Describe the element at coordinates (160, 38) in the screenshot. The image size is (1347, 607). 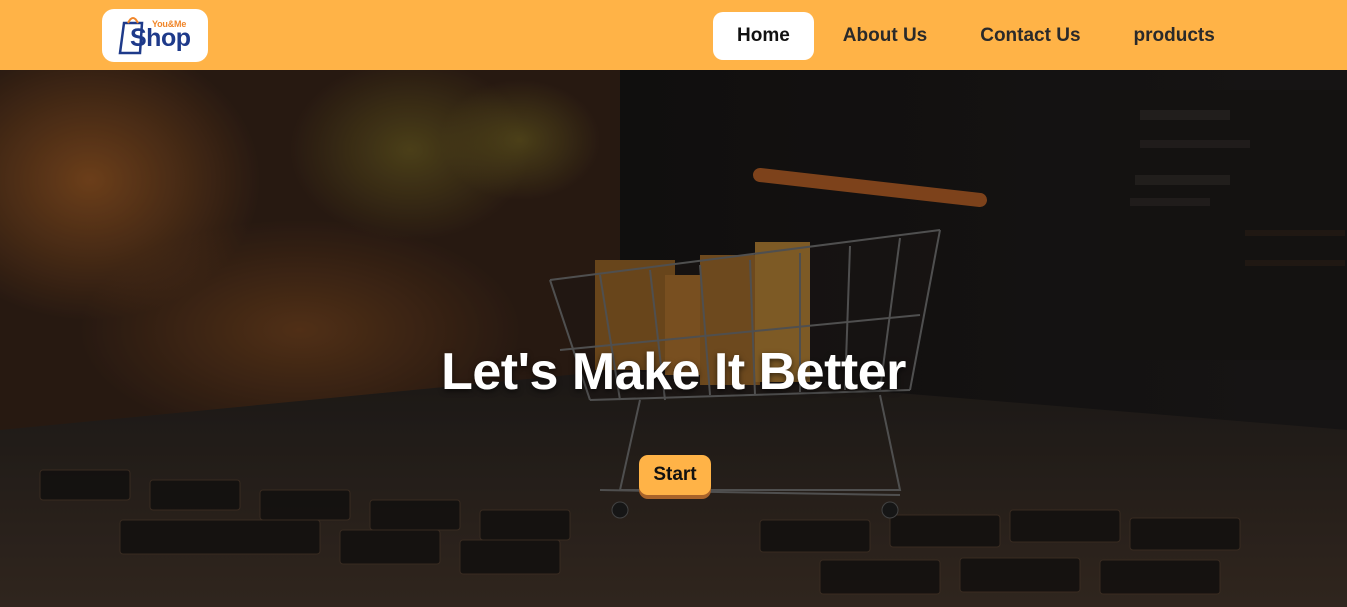
I see `logo-big-text: Shop` at that location.